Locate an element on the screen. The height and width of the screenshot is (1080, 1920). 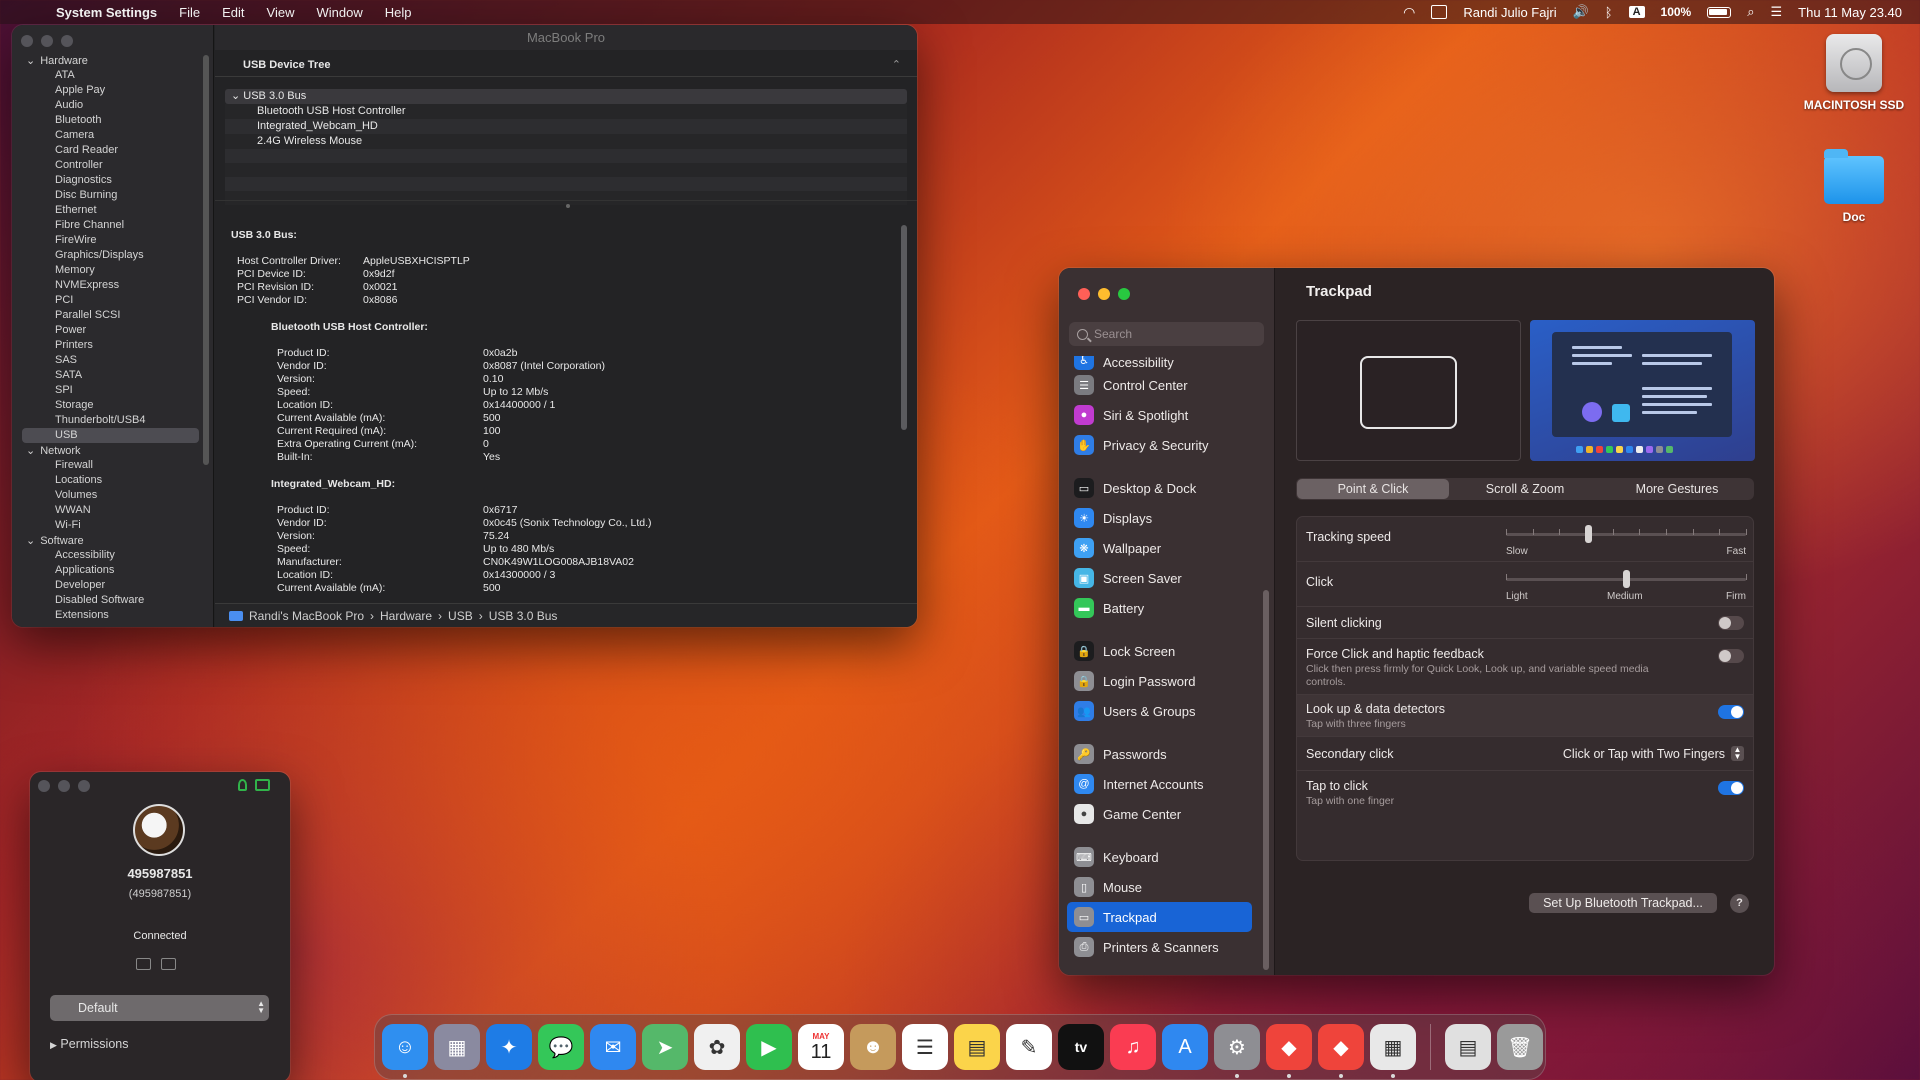
path-item: Randi's MacBook Pro is located at coordinates (306, 616).